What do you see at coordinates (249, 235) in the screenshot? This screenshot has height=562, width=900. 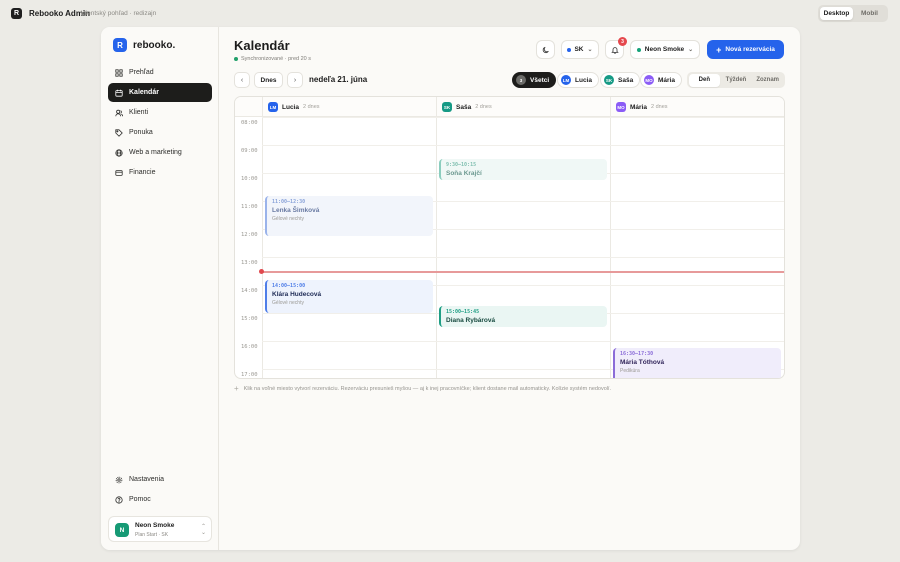 I see `time-label: 12:00` at bounding box center [249, 235].